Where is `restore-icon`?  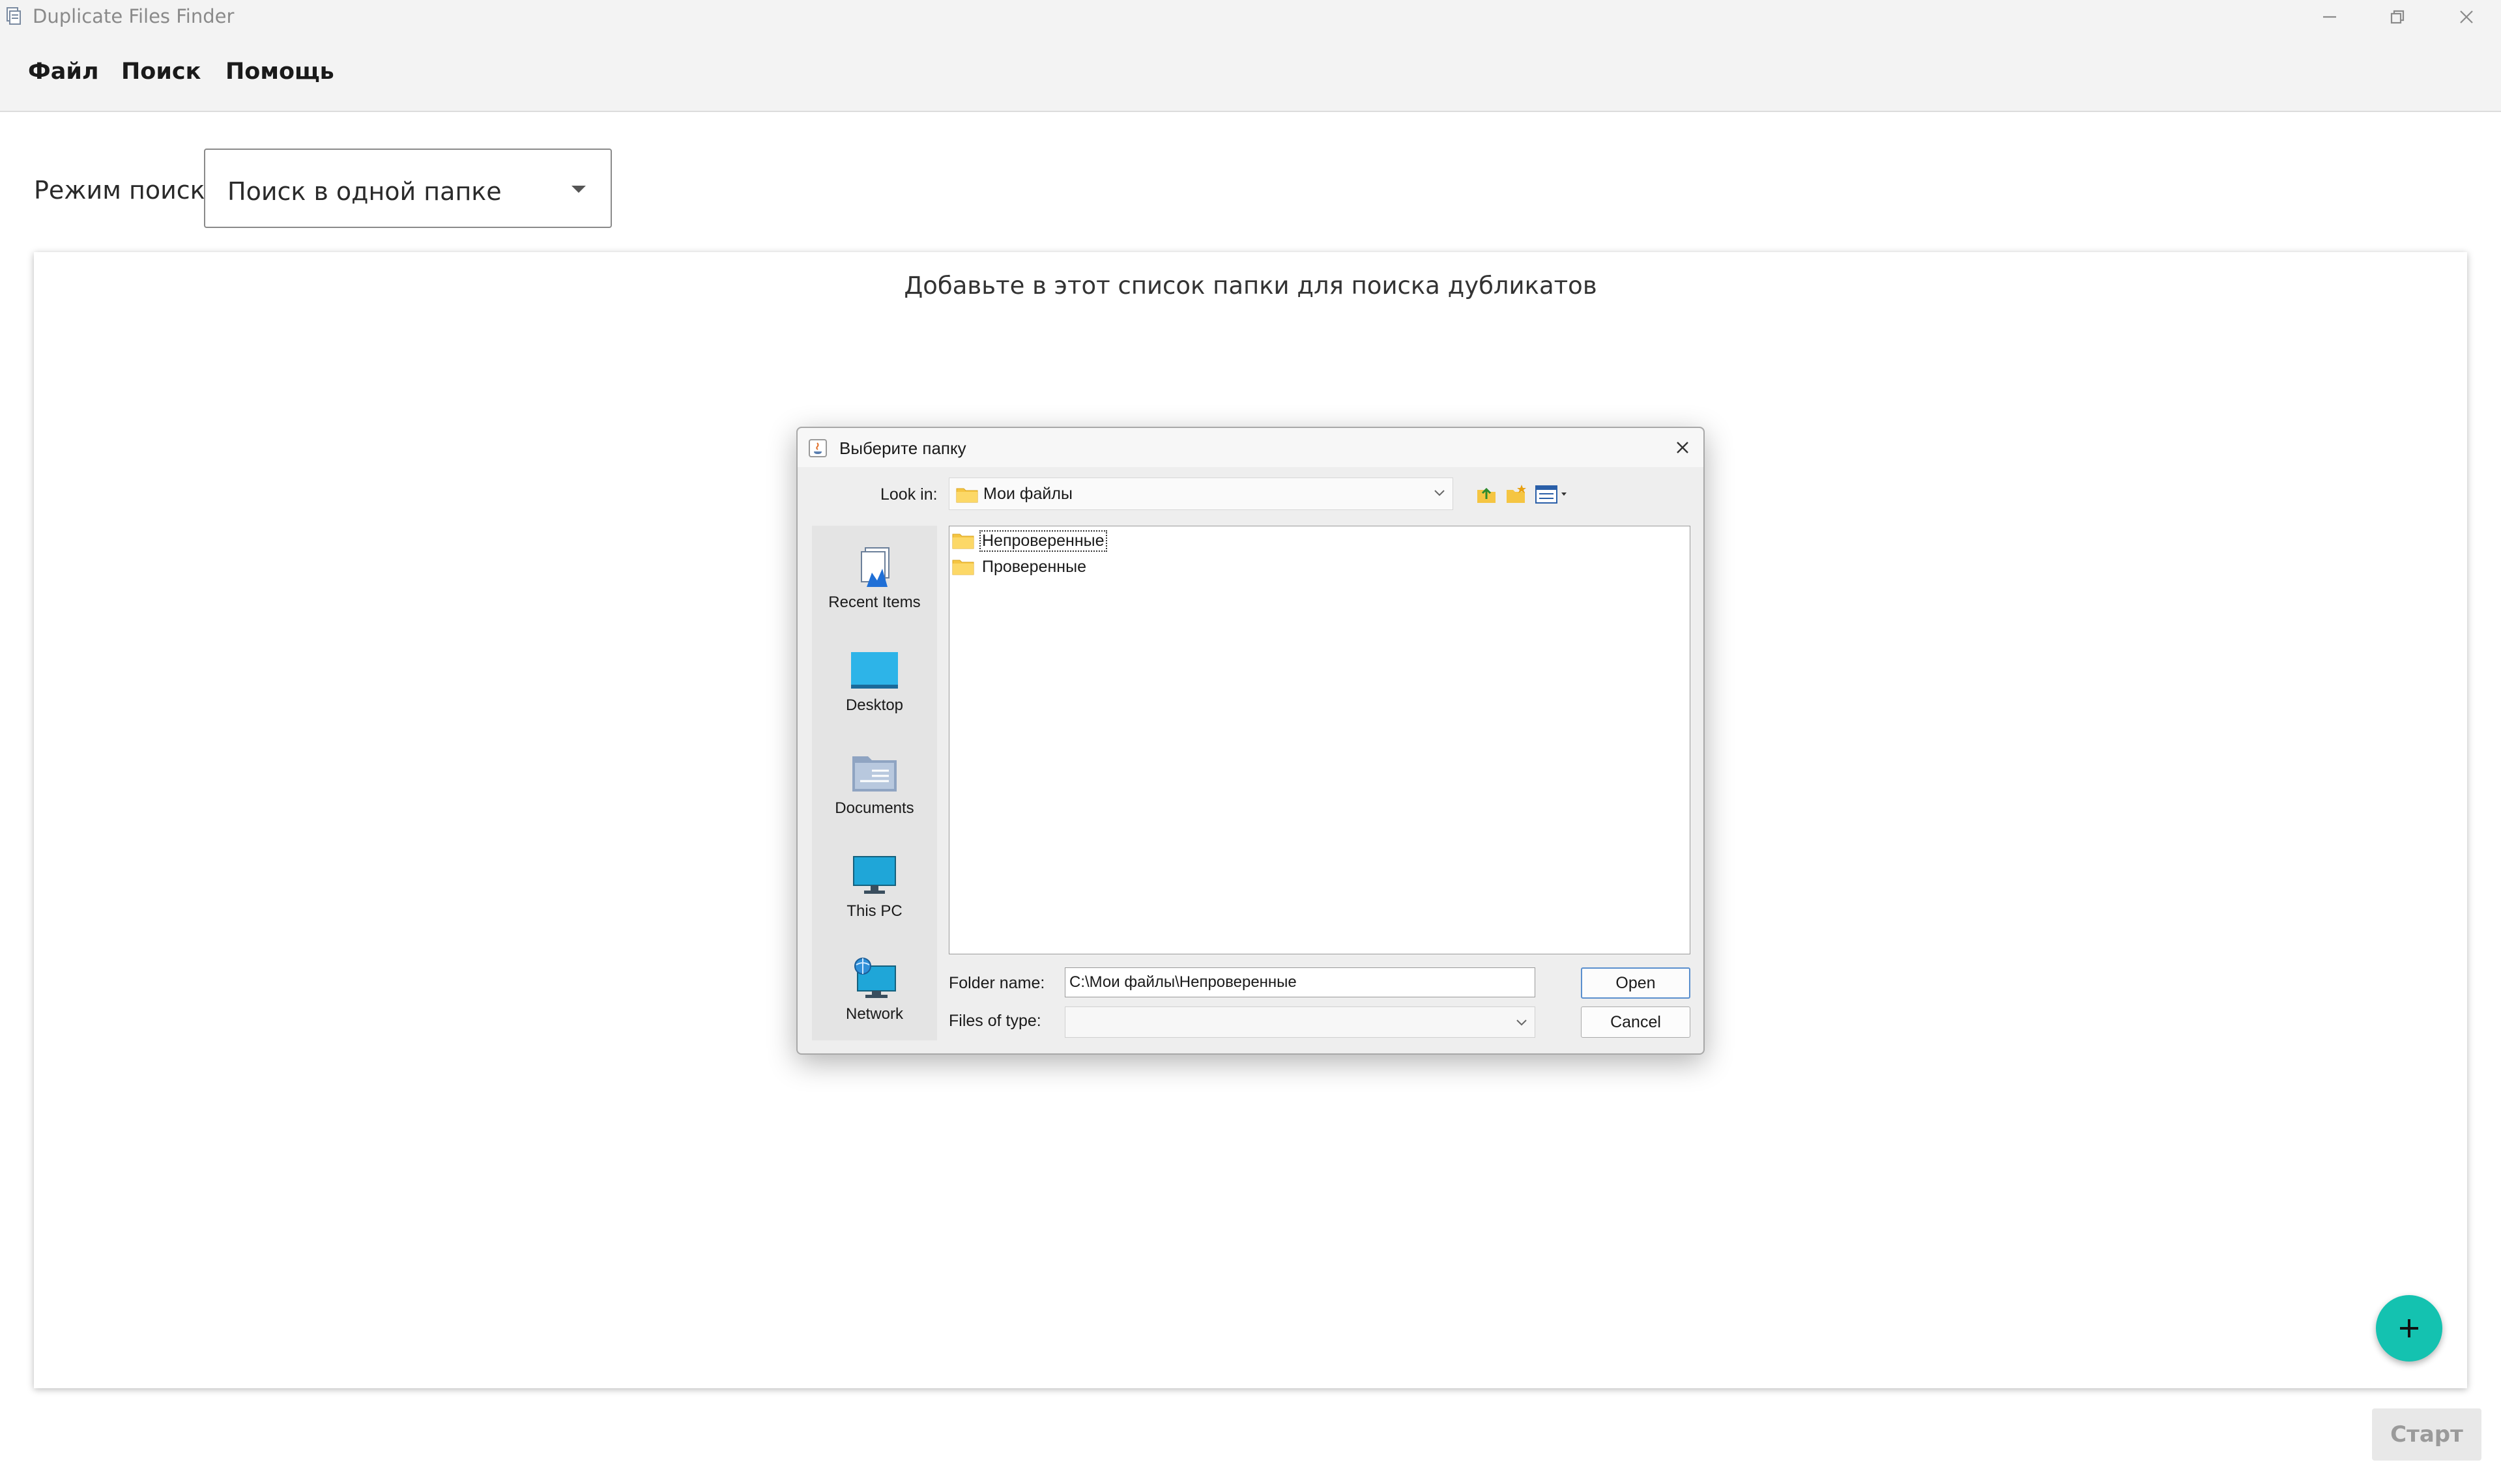
restore-icon is located at coordinates (2397, 17).